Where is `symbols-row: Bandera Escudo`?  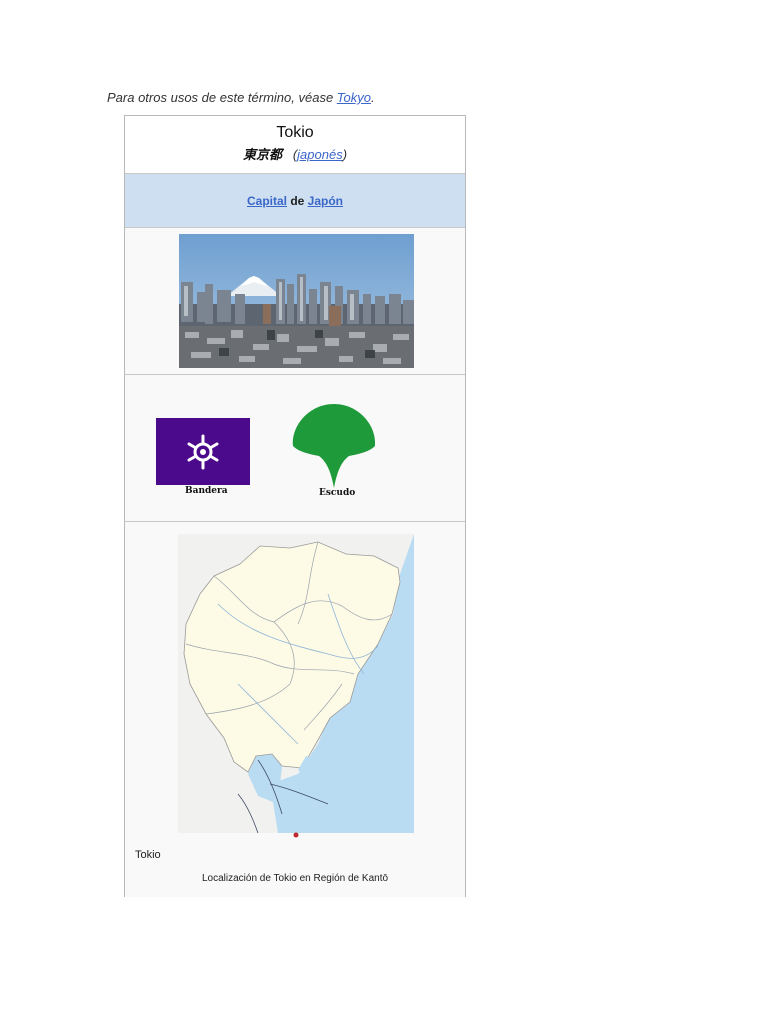
symbols-row: Bandera Escudo is located at coordinates (295, 448).